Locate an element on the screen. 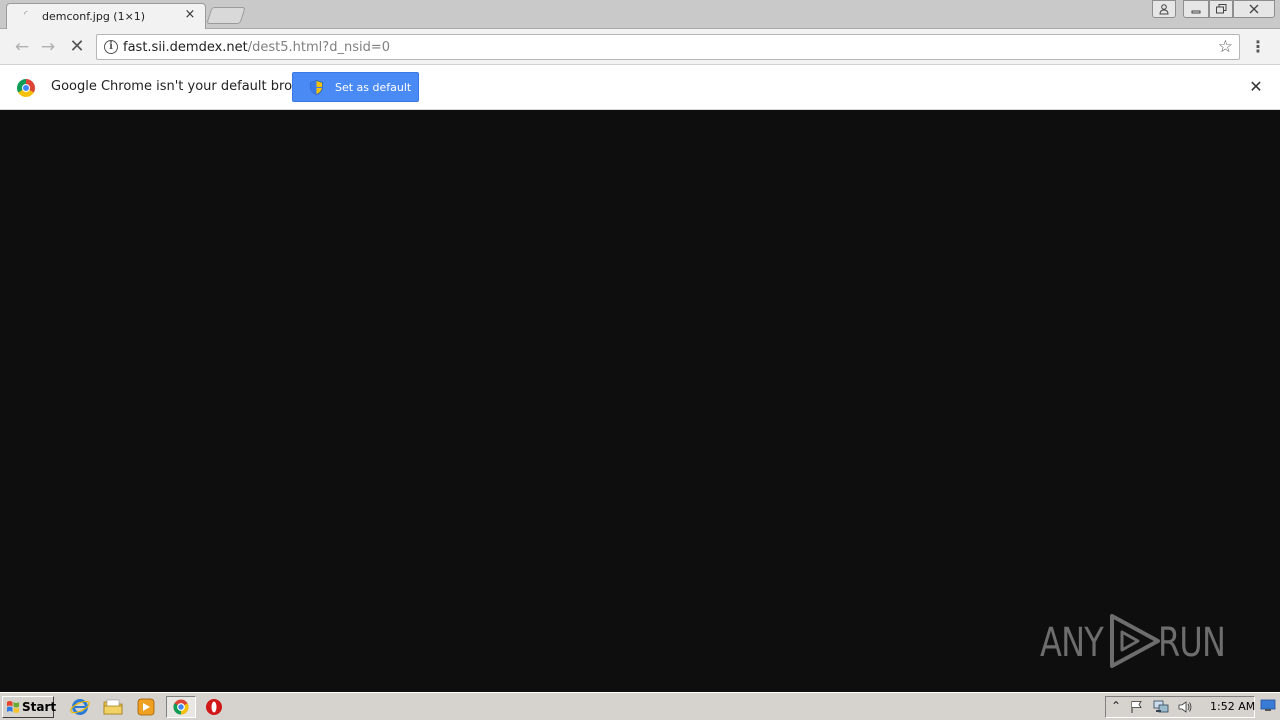  infobar-close-icon: ✕ is located at coordinates (1256, 87).